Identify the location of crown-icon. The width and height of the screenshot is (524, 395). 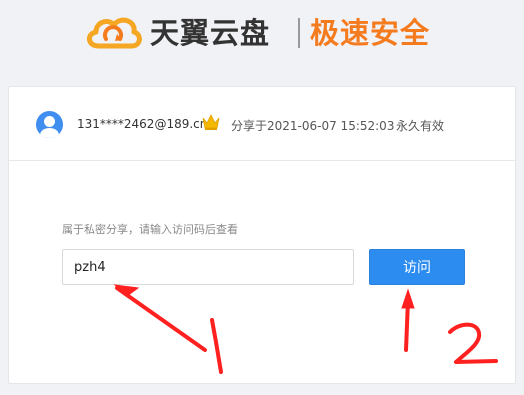
(211, 122).